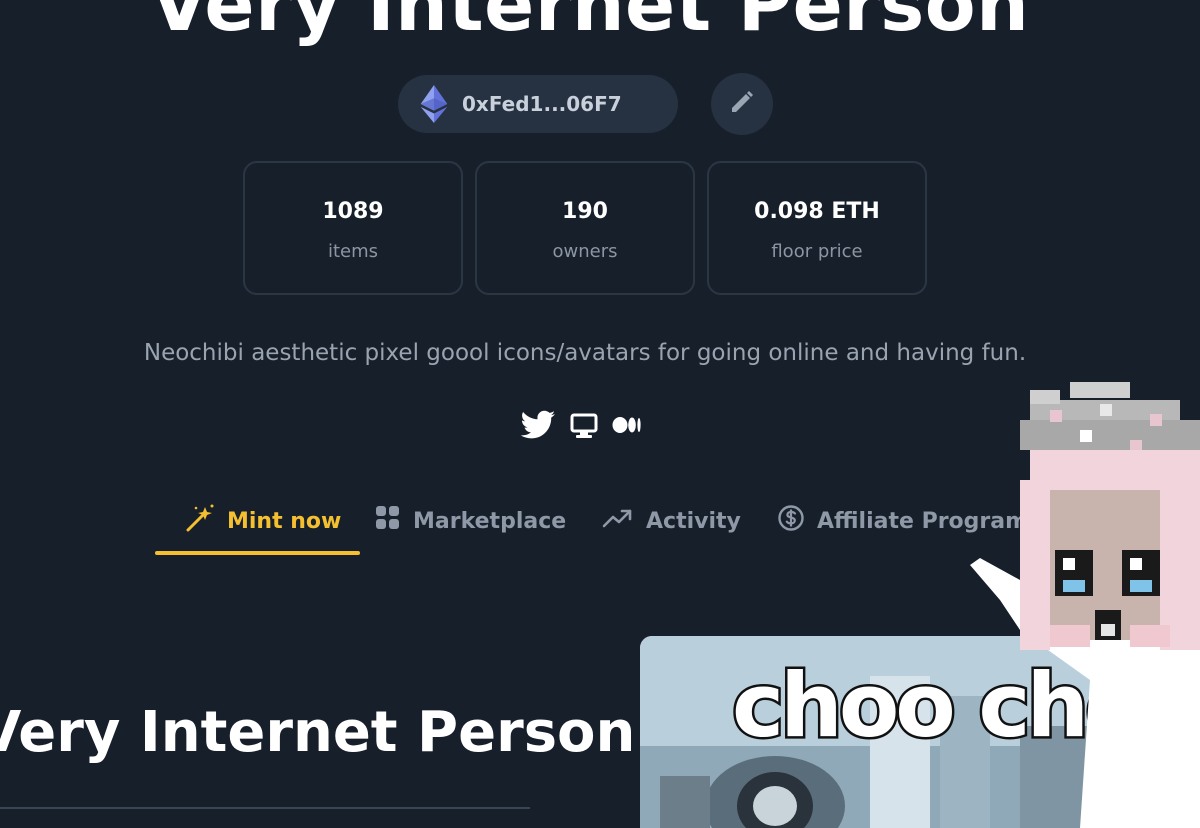 The height and width of the screenshot is (828, 1200). What do you see at coordinates (817, 211) in the screenshot?
I see `stat-value: 0.098 ETH` at bounding box center [817, 211].